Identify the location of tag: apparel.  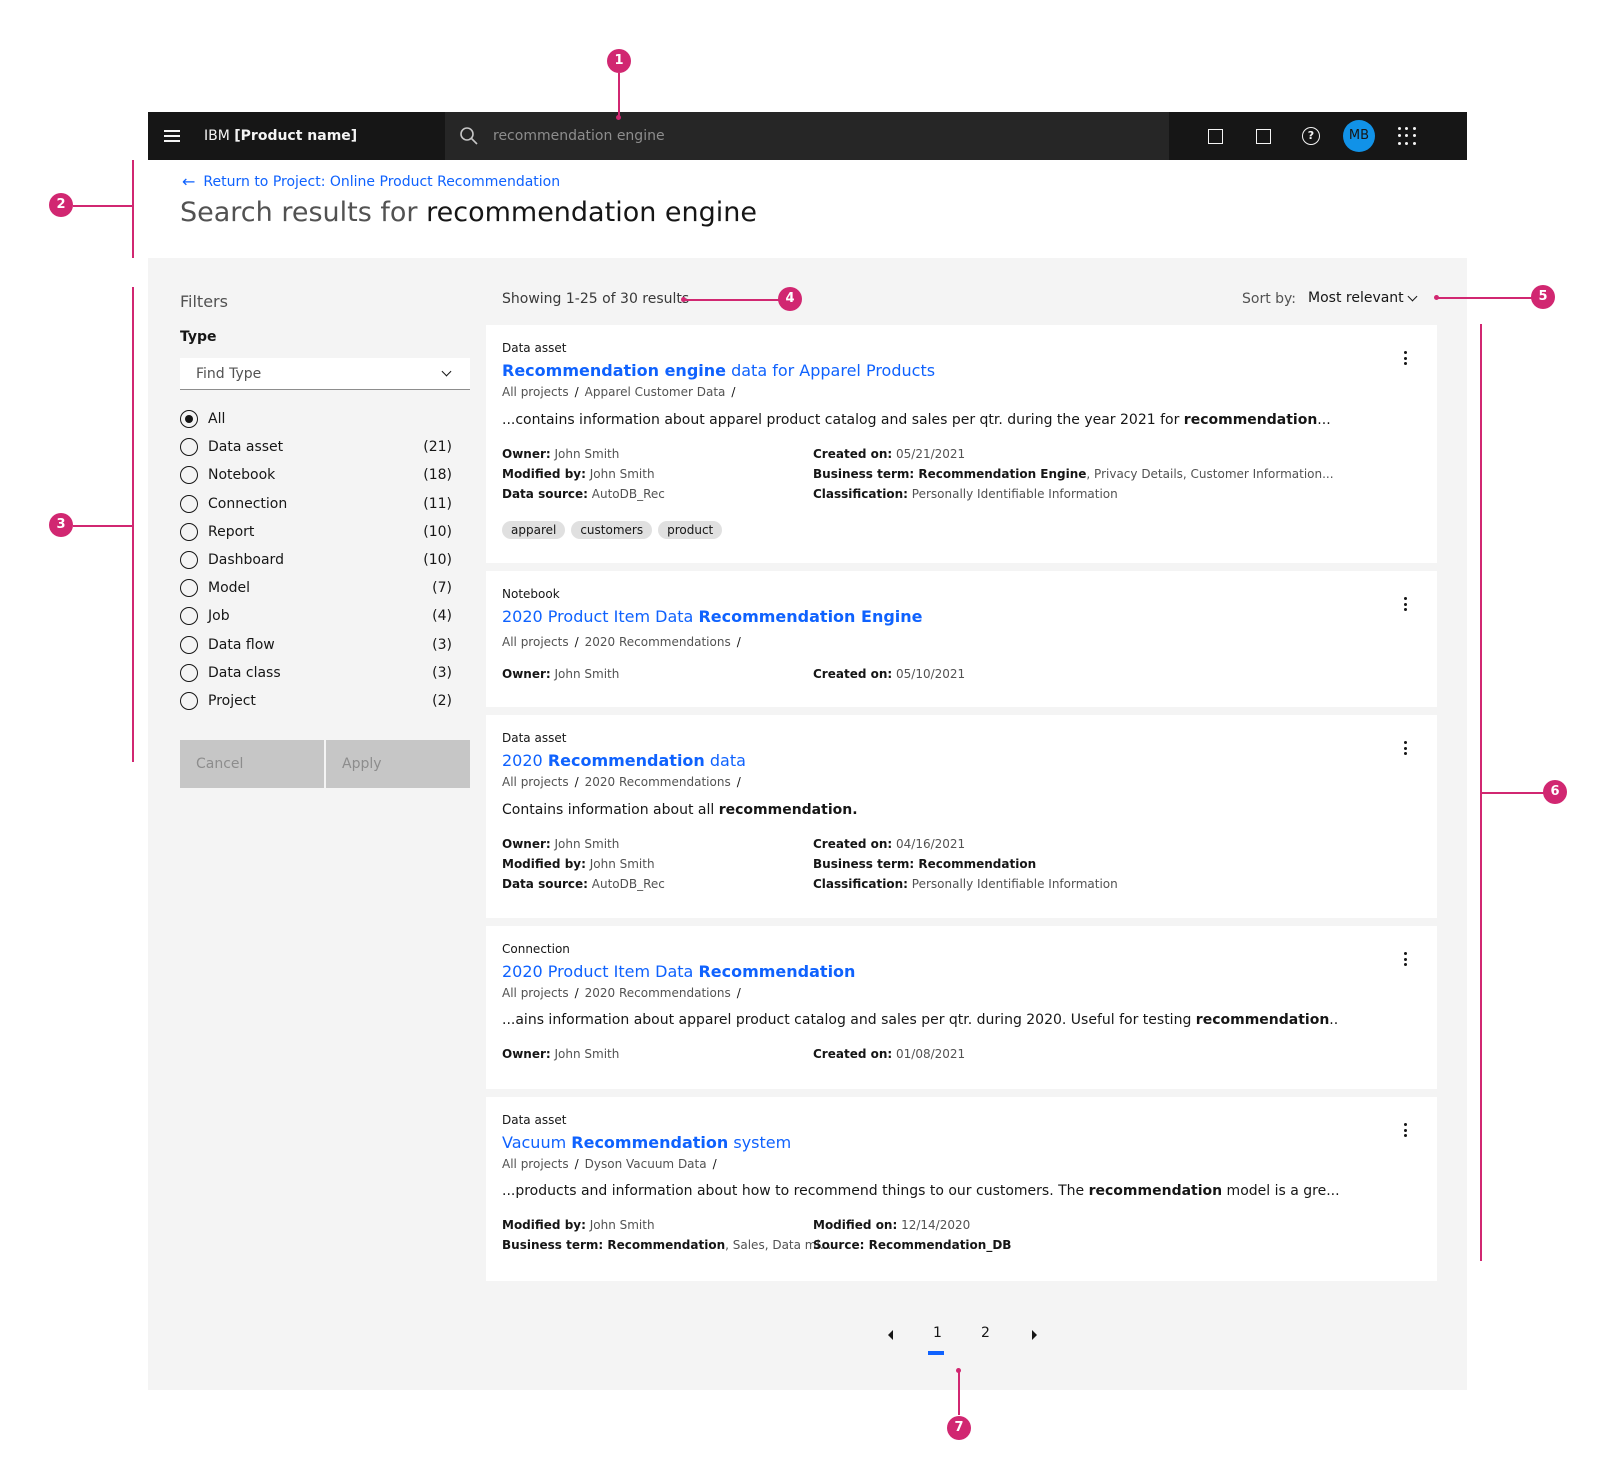
(534, 530).